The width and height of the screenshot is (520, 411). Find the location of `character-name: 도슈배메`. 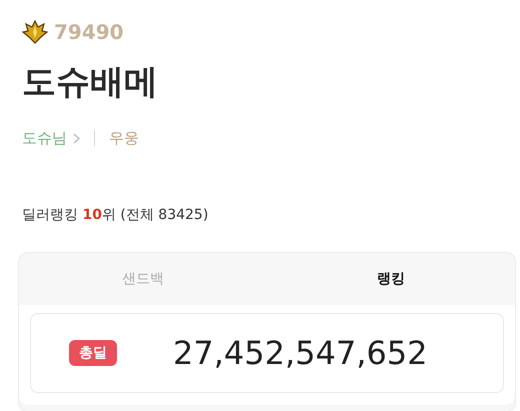

character-name: 도슈배메 is located at coordinates (90, 82).